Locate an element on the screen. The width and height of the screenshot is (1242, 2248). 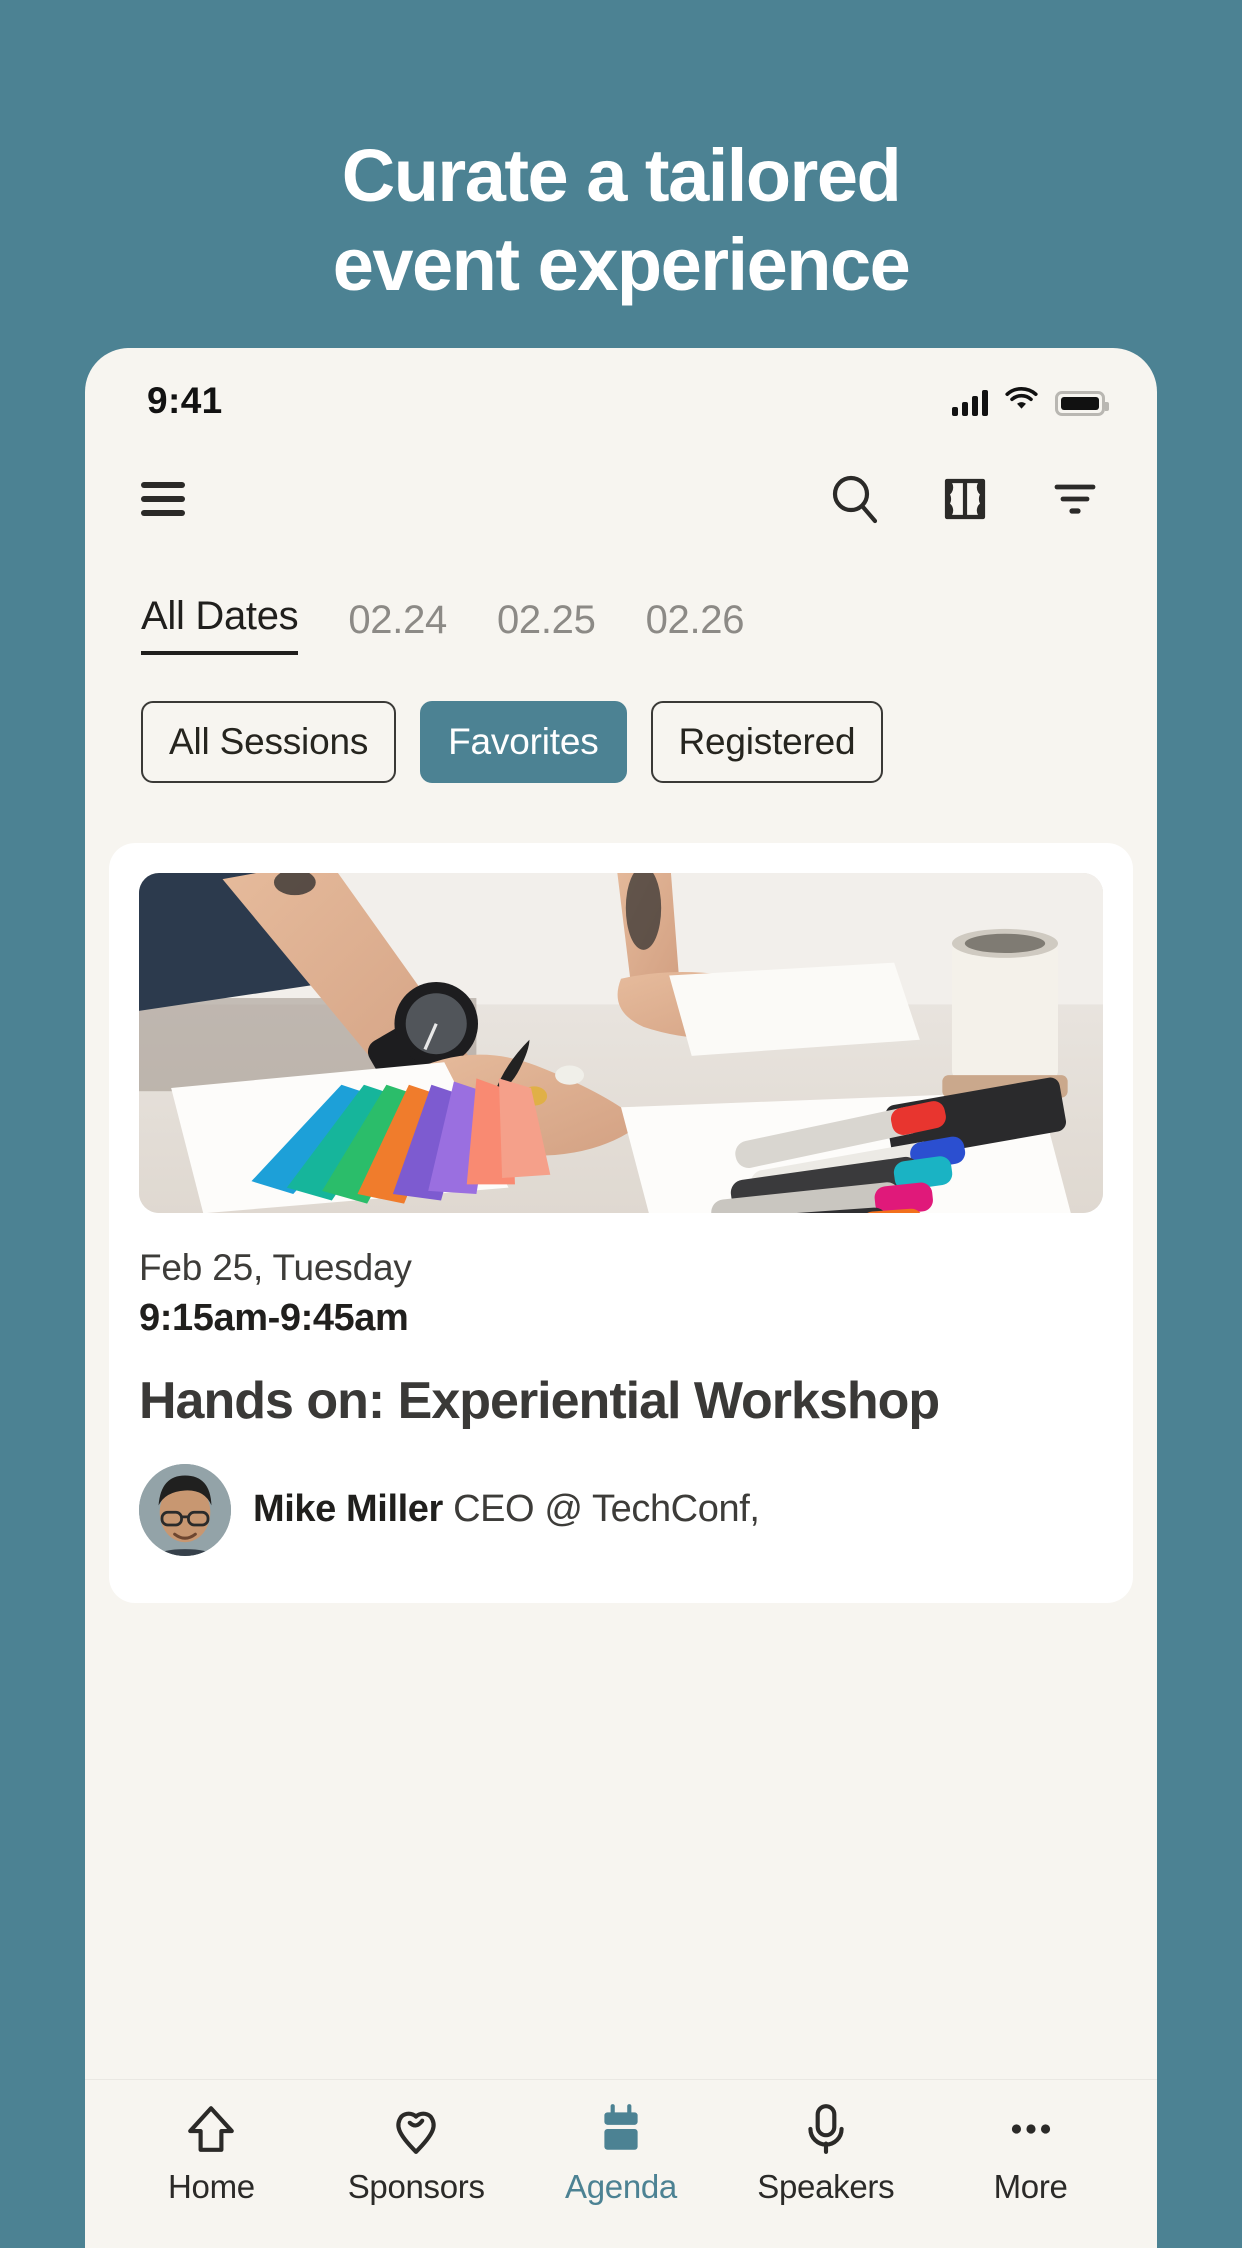
status-bar-clock: 9:41 is located at coordinates (185, 400).